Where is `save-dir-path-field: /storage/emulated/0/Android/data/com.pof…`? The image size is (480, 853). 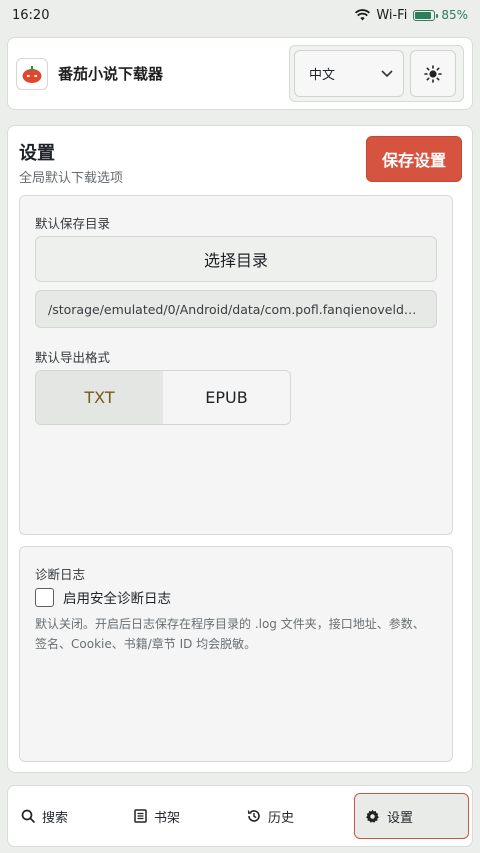 save-dir-path-field: /storage/emulated/0/Android/data/com.pof… is located at coordinates (236, 309).